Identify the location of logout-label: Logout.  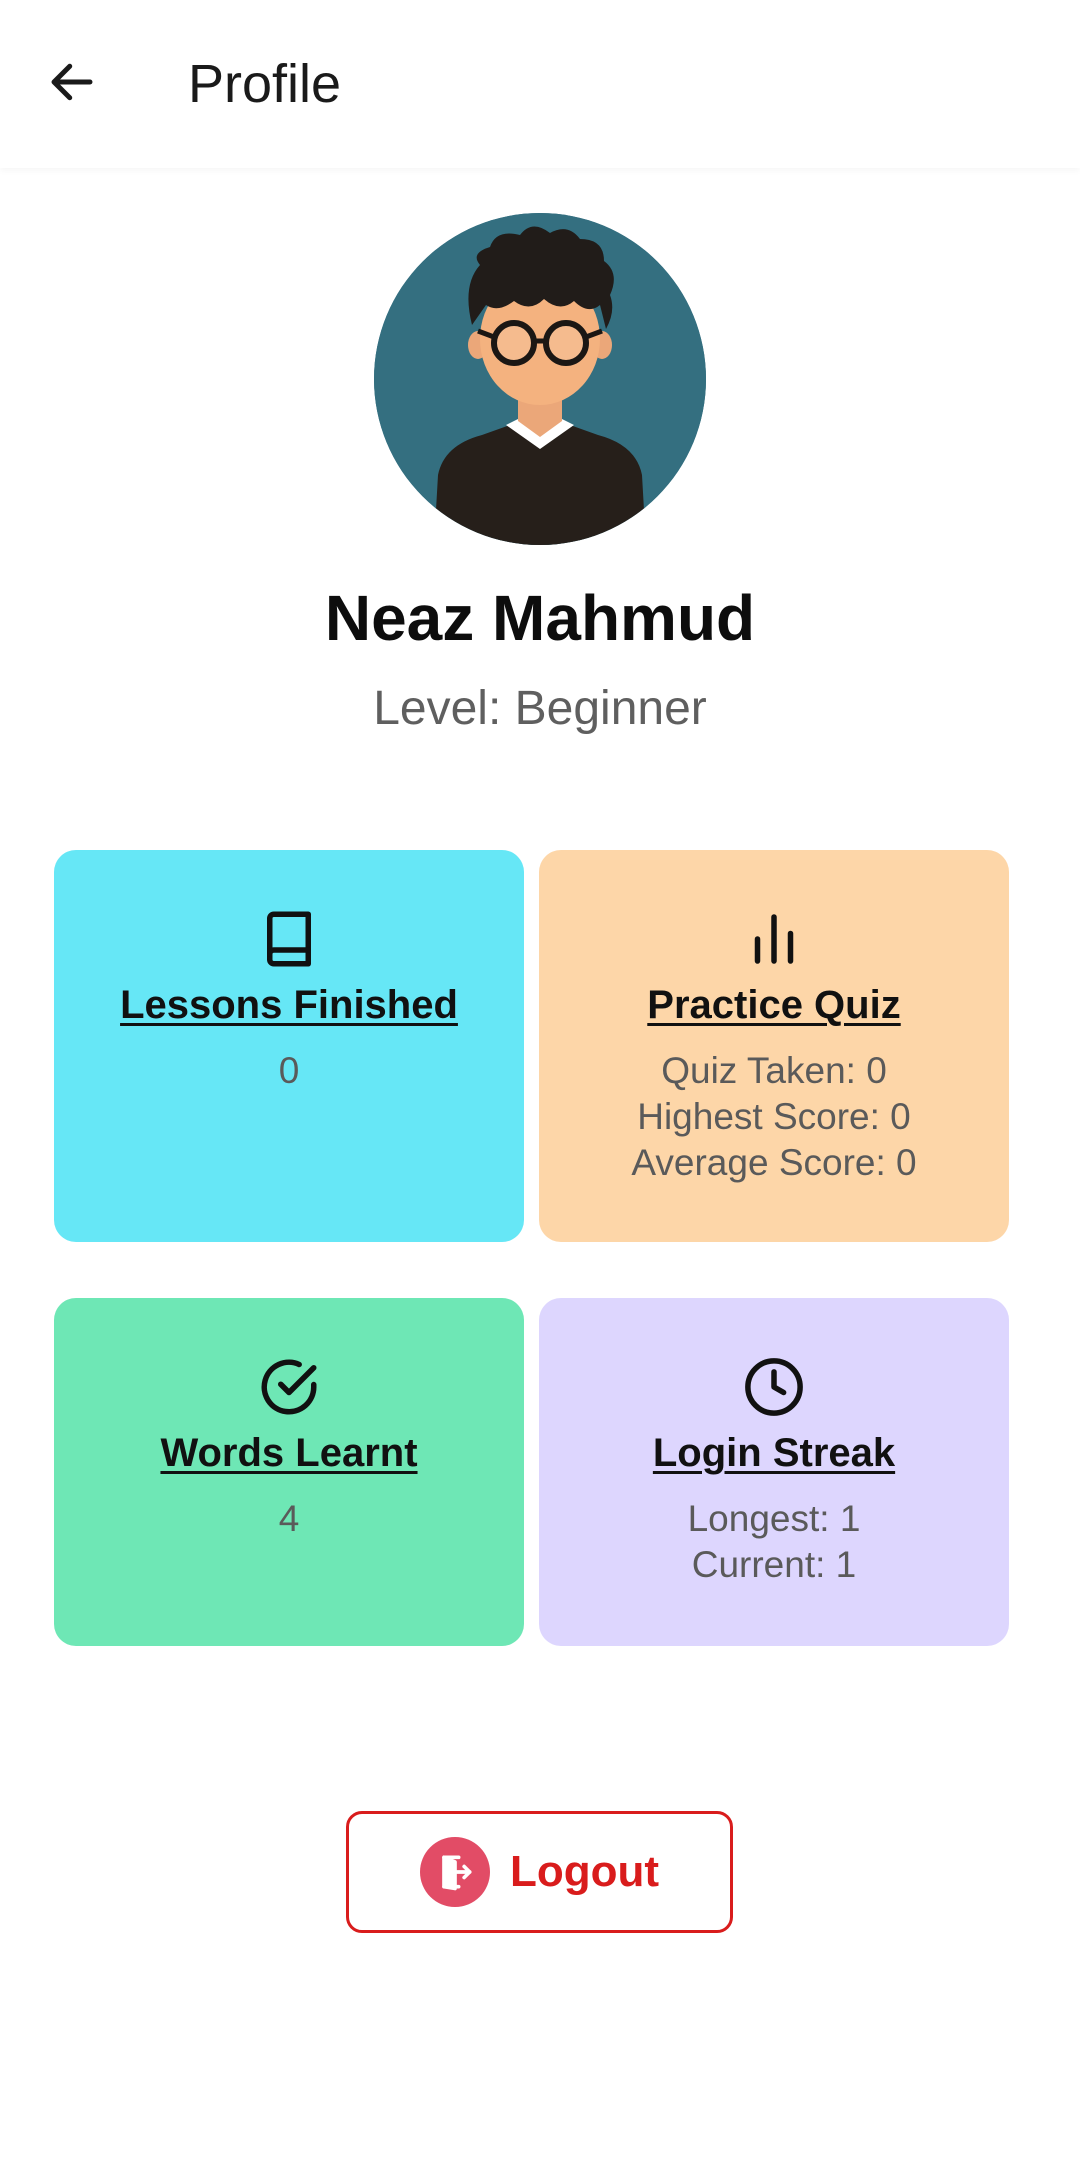
(584, 1871).